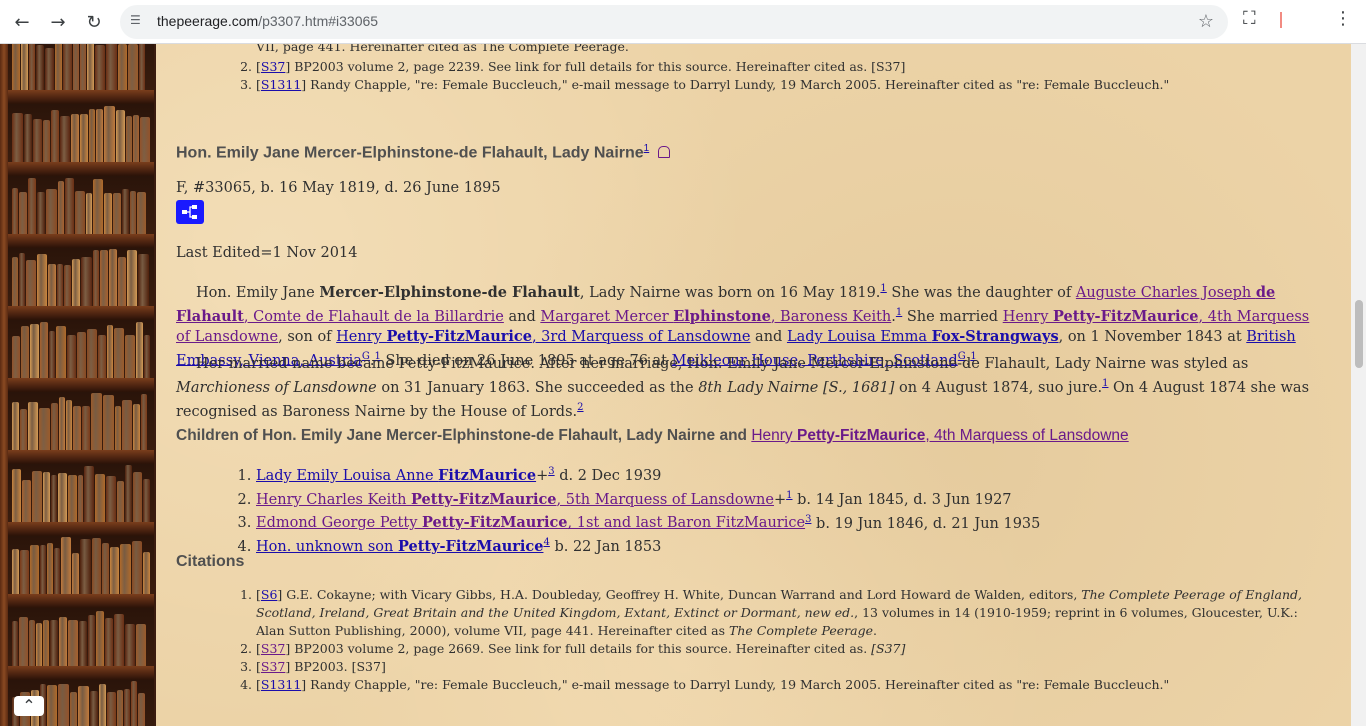 This screenshot has height=726, width=1366. I want to click on url-path: /p3307.htm#i33065, so click(318, 21).